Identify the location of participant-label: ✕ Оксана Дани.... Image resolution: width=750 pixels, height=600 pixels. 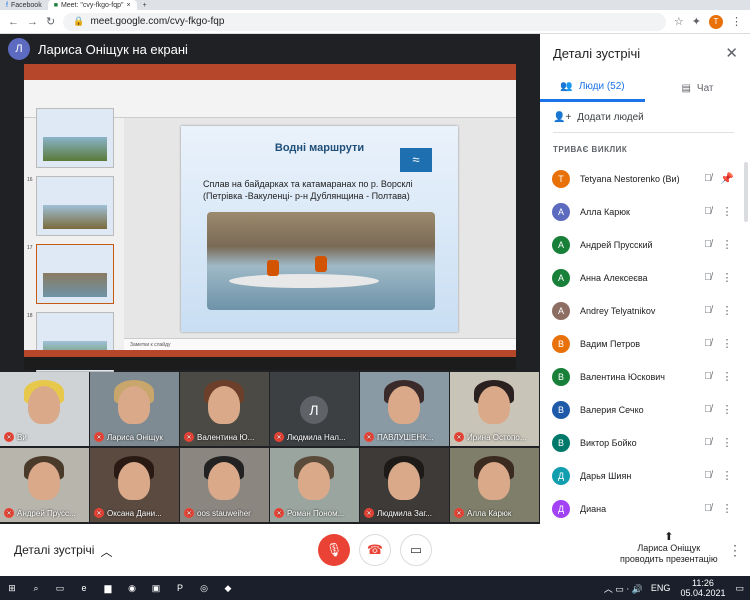
(134, 513).